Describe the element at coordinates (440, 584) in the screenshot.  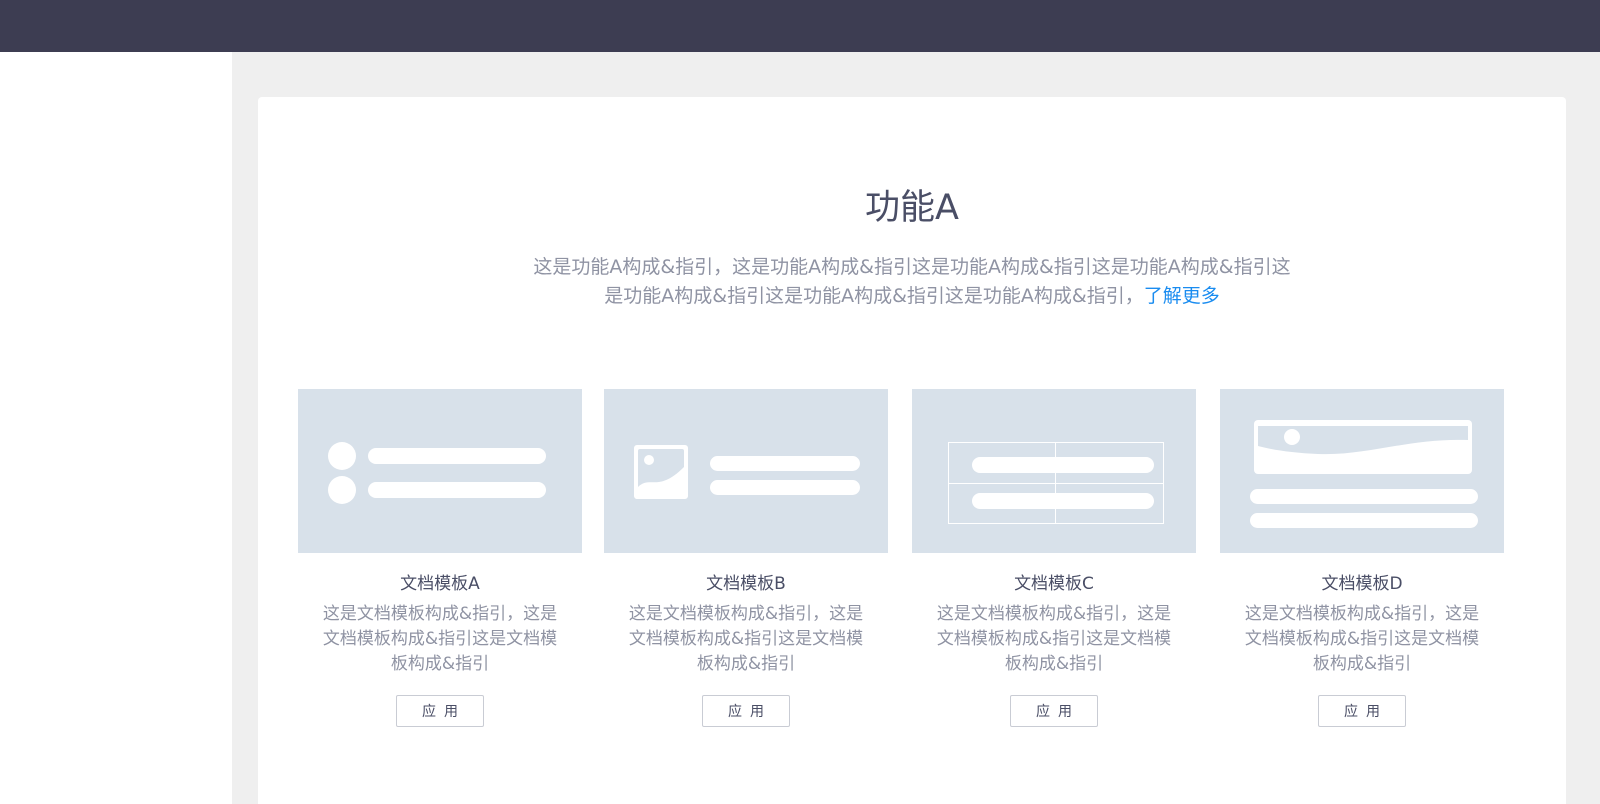
I see `template-name: 文档模板A` at that location.